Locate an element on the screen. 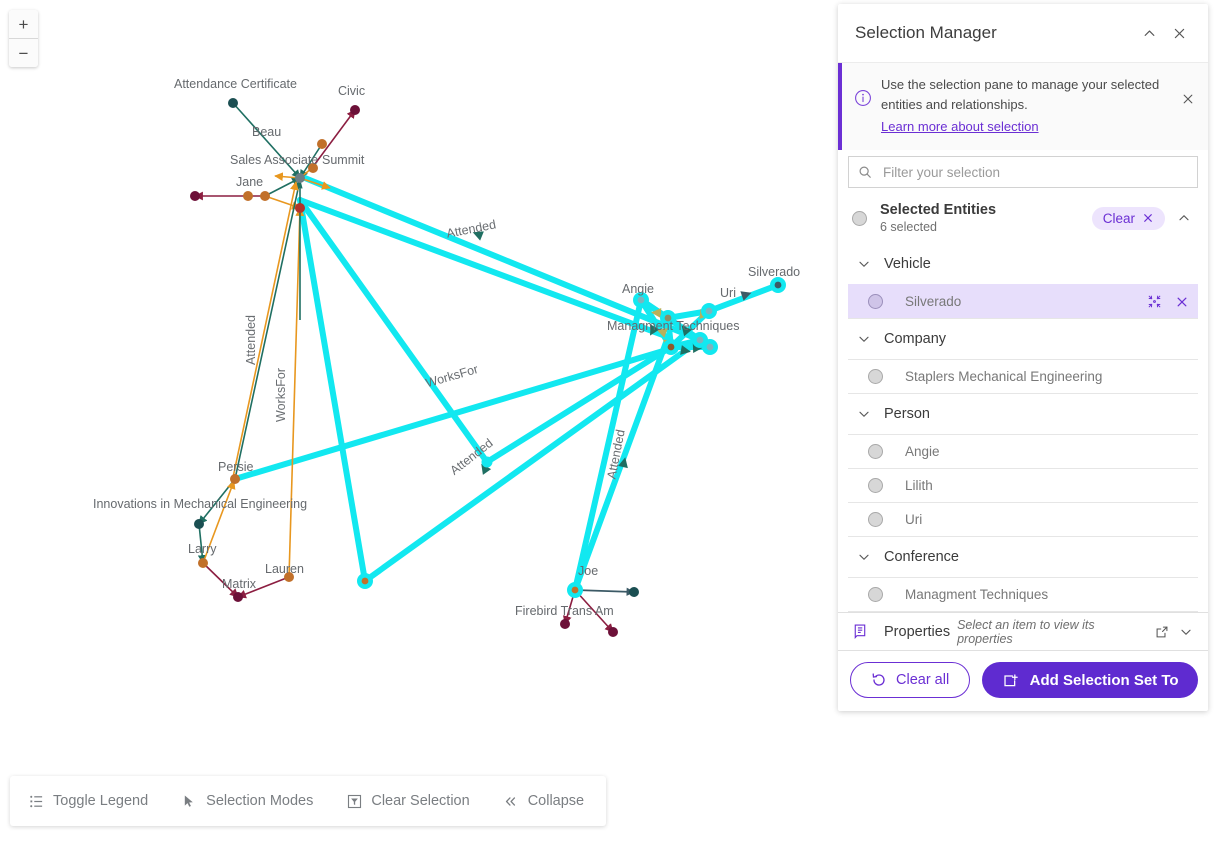  clear-all-label: Clear all is located at coordinates (923, 680).